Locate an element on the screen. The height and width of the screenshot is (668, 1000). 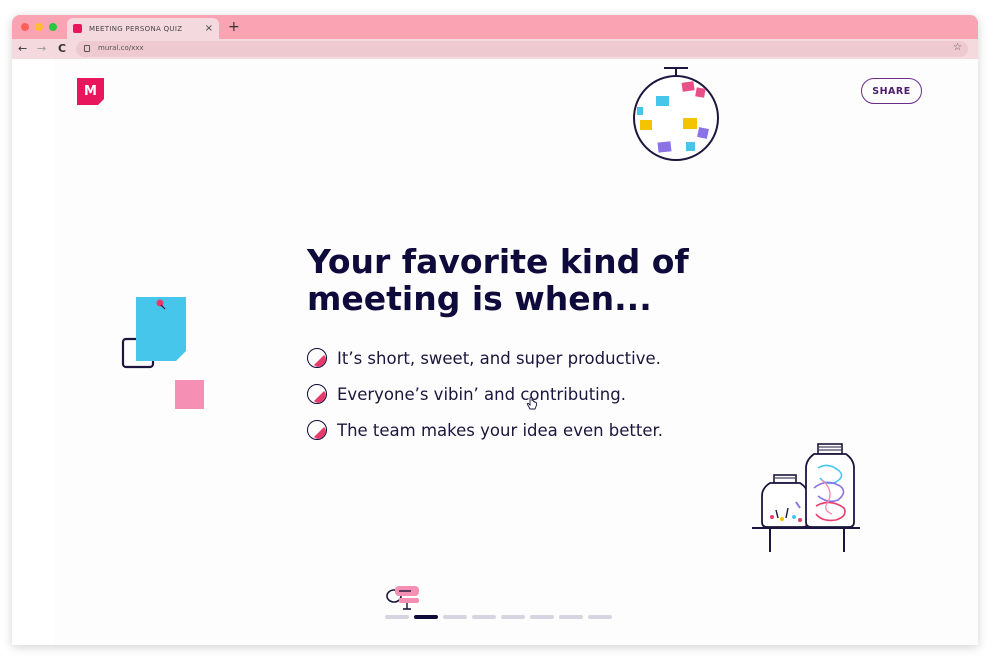
url-text: mural.co/xxx is located at coordinates (121, 48).